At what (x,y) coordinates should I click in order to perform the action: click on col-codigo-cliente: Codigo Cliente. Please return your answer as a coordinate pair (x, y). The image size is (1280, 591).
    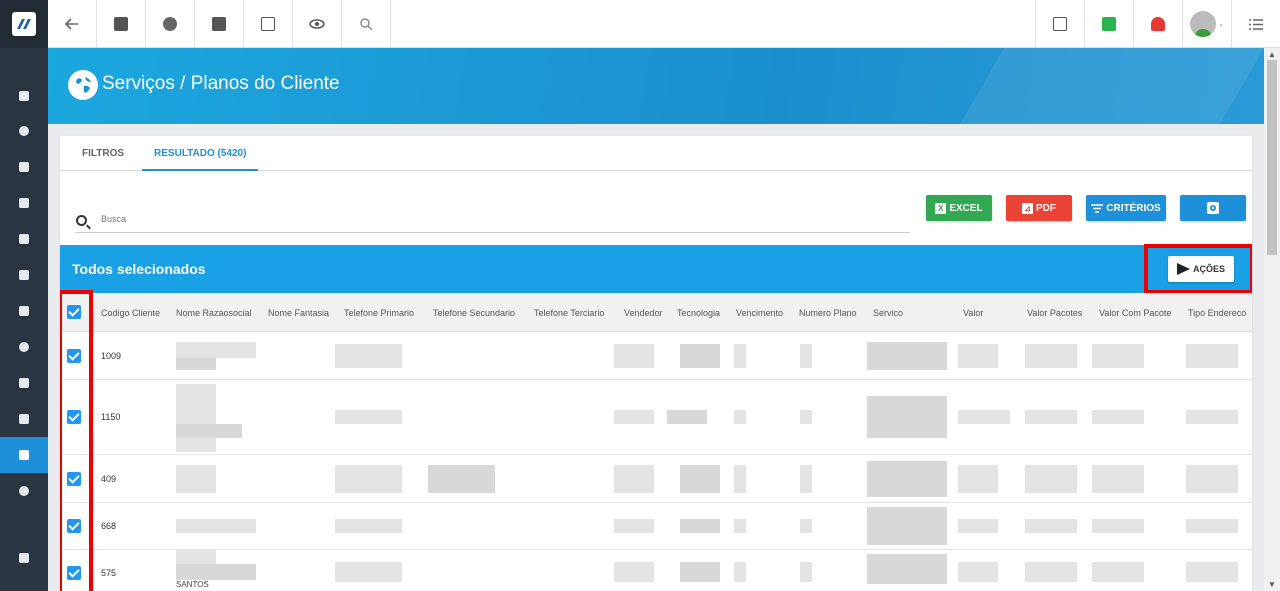
    Looking at the image, I should click on (130, 313).